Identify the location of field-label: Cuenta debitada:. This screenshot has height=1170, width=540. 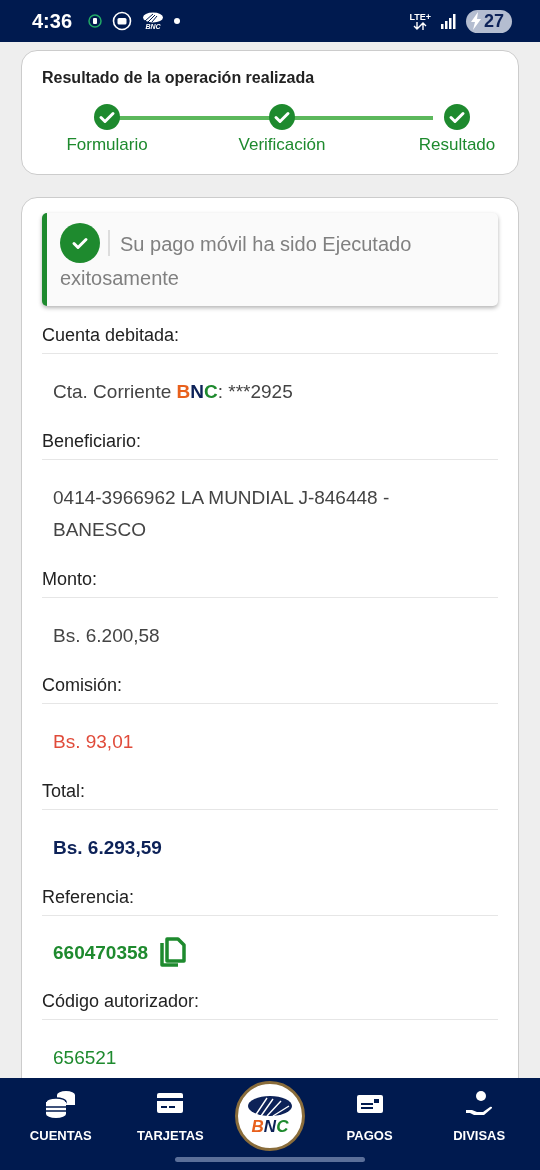
(270, 338).